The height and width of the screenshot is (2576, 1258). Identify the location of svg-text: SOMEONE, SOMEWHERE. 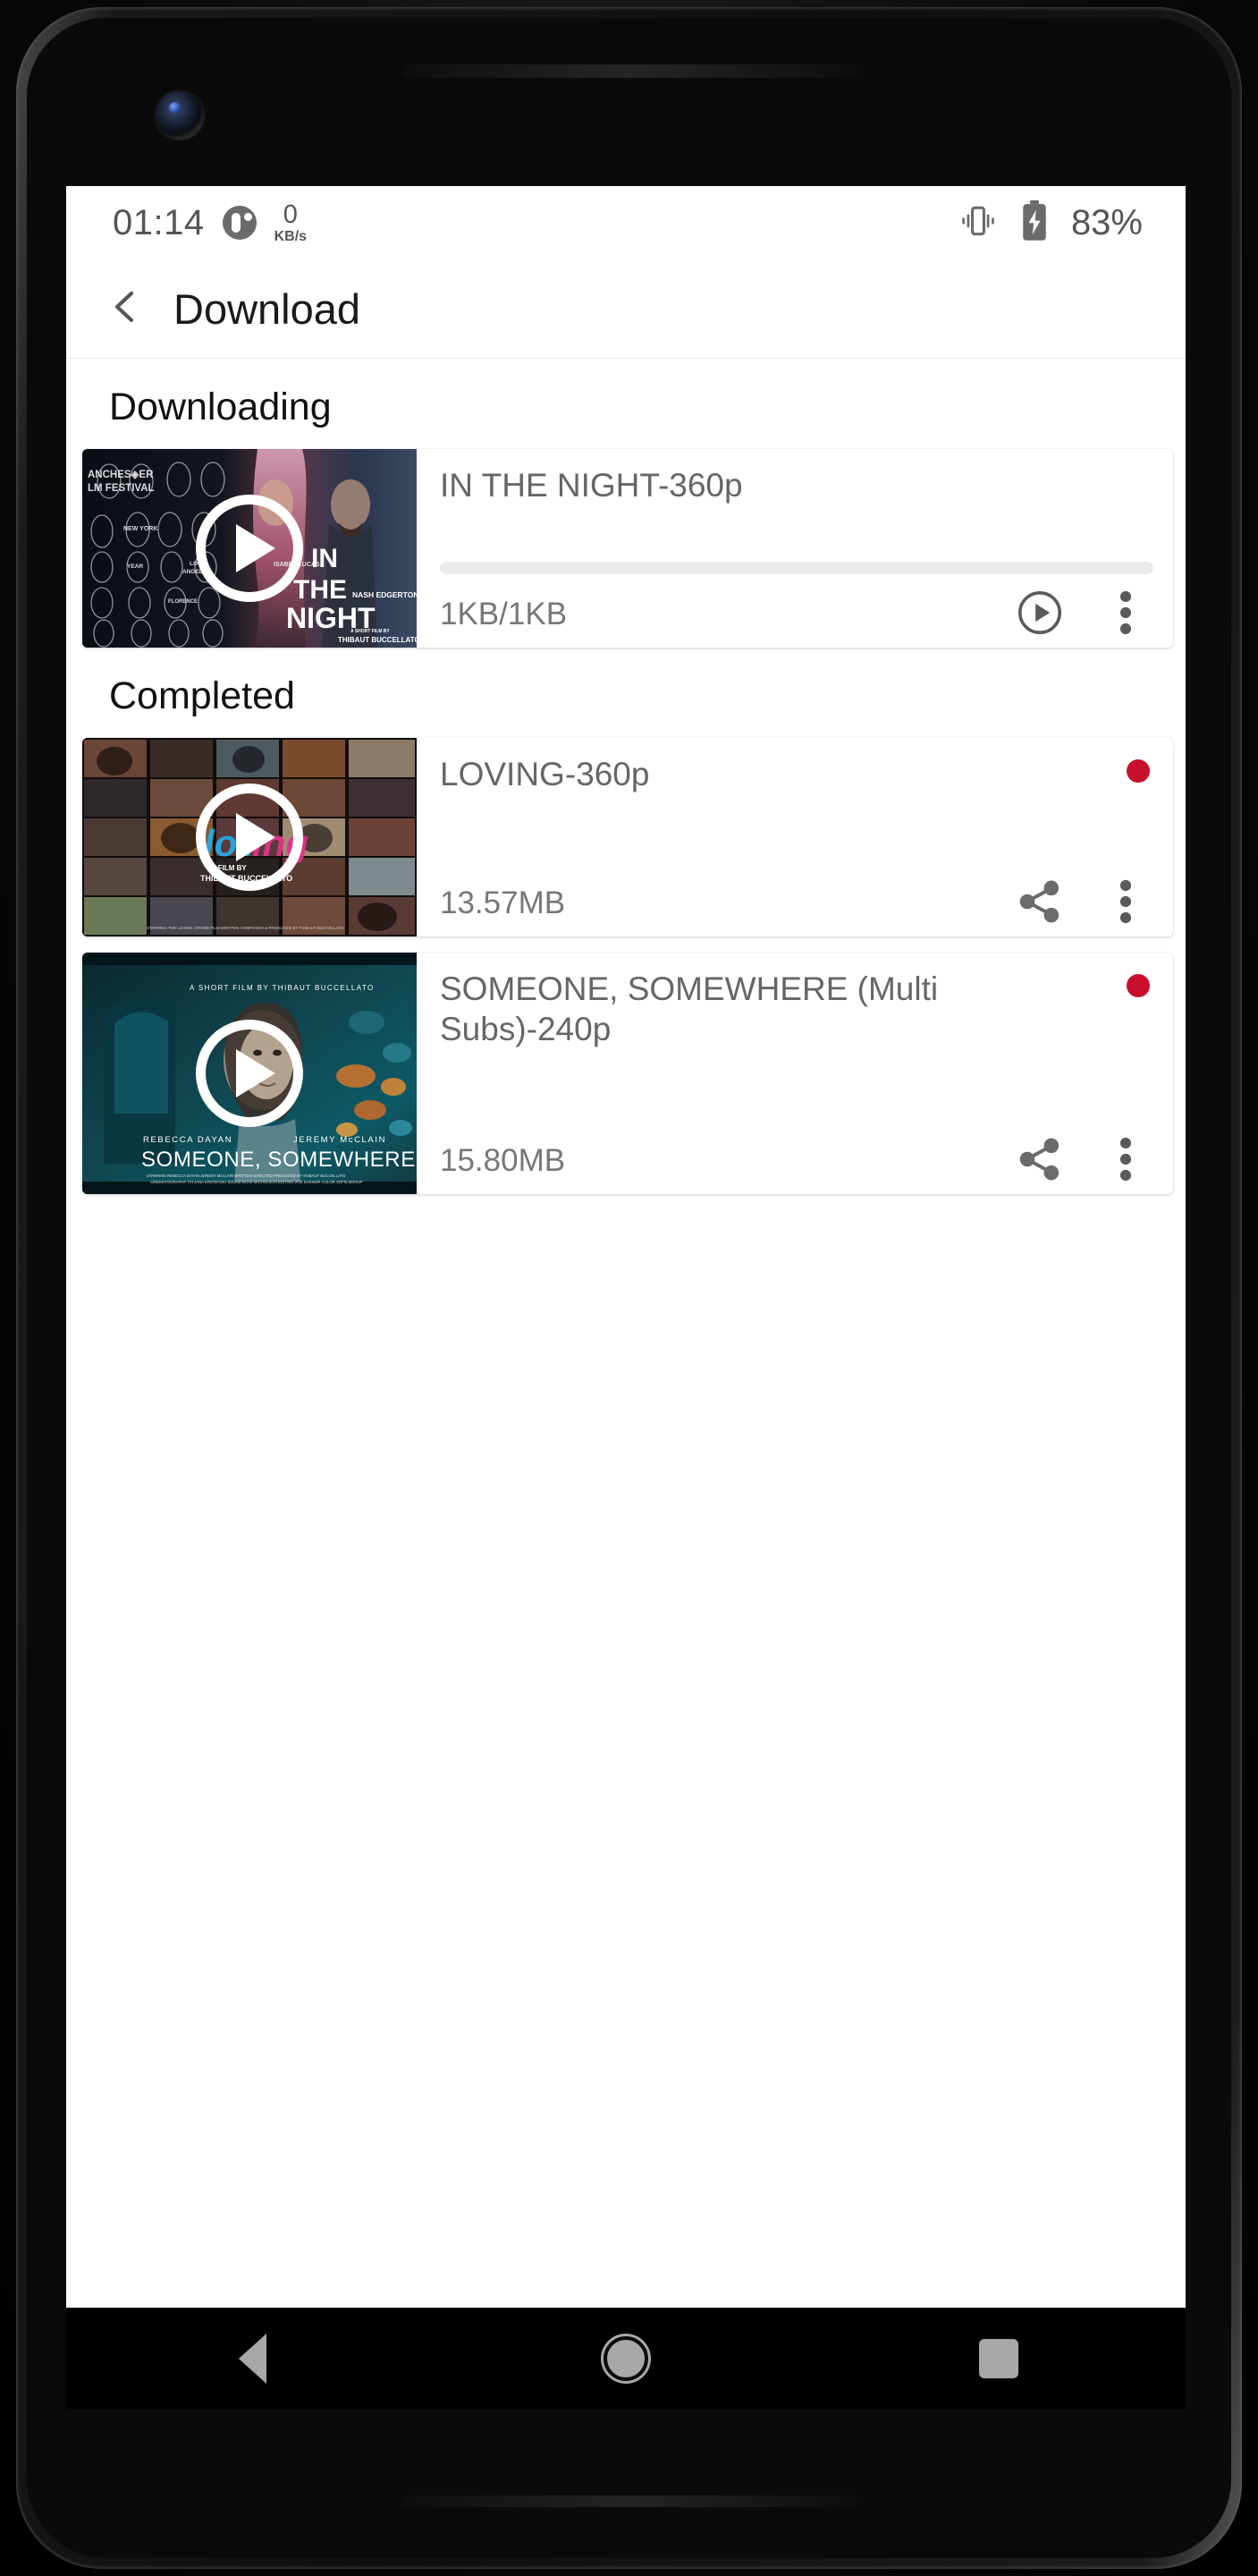
(278, 1160).